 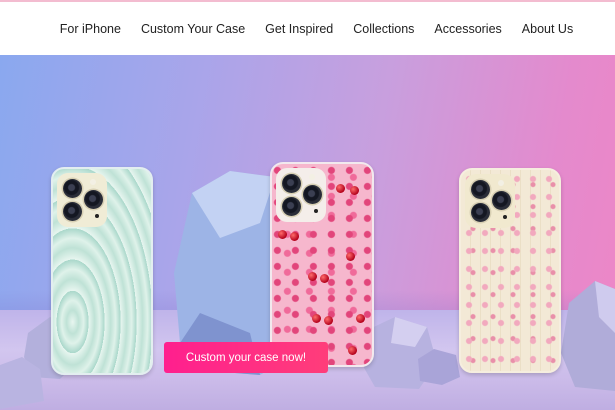 What do you see at coordinates (467, 29) in the screenshot?
I see `nav-link-accessories: Accessories` at bounding box center [467, 29].